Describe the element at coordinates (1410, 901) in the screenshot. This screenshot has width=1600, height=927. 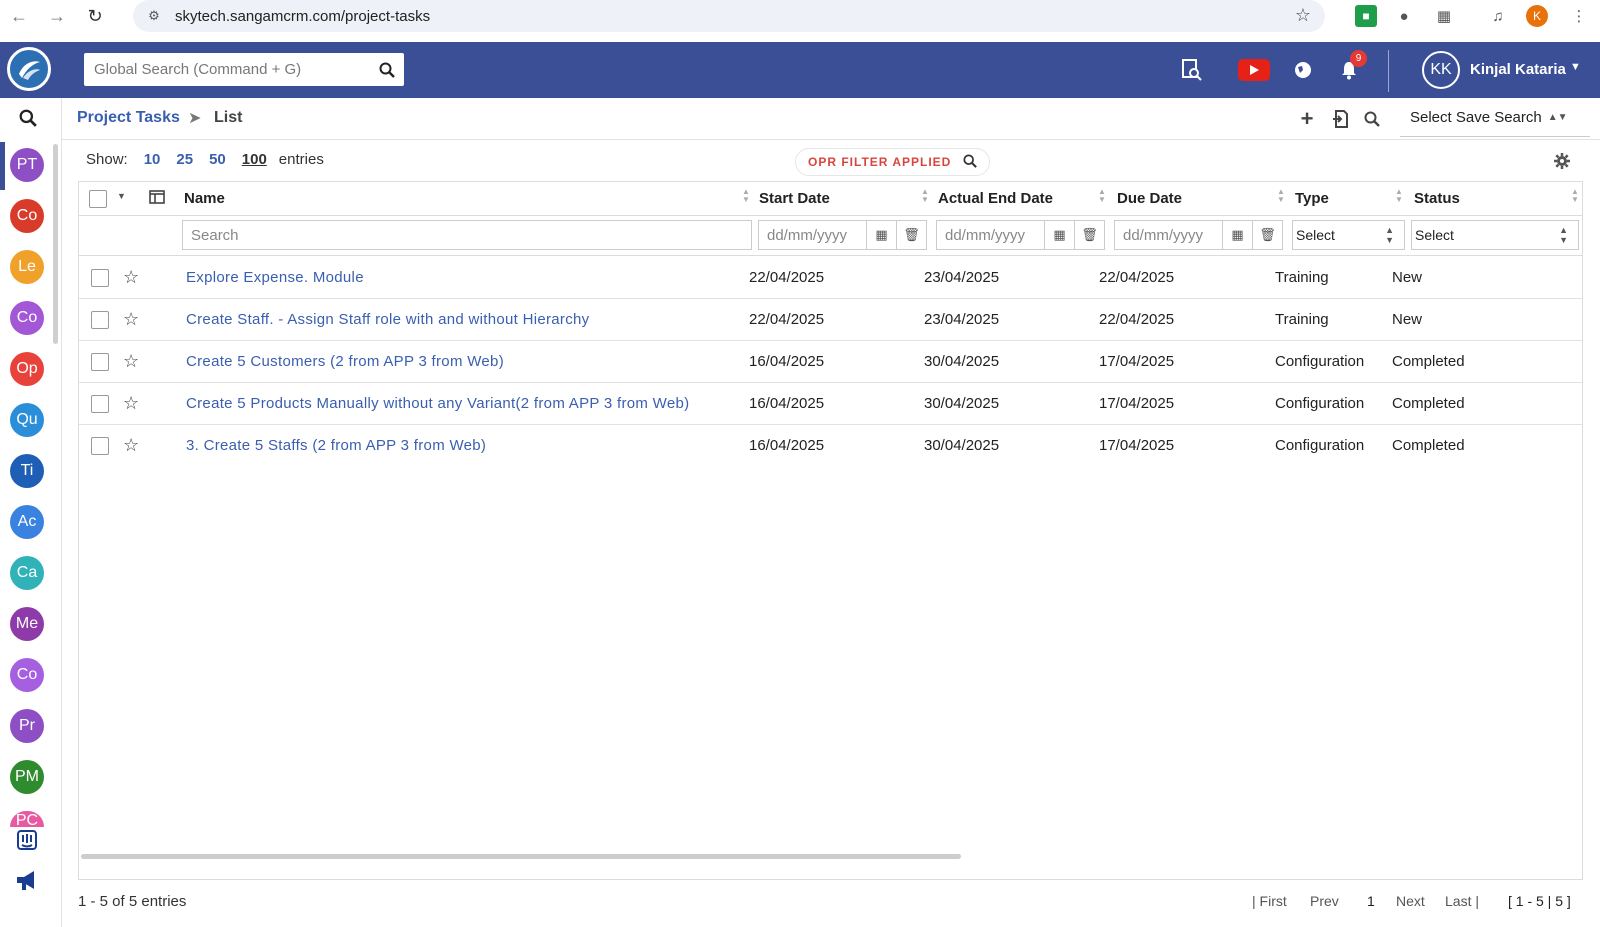
I see `pager-next: Next` at that location.